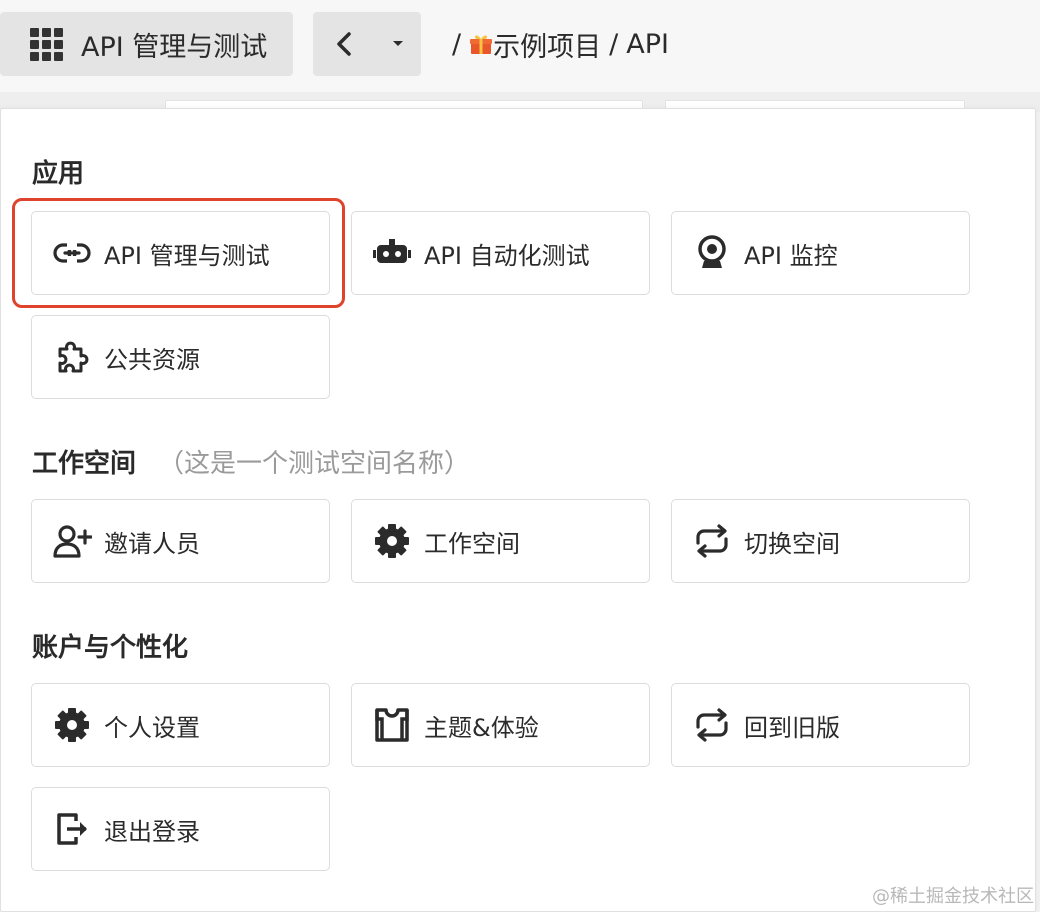 This screenshot has width=1040, height=912. I want to click on tile-logout: 退出登录, so click(180, 829).